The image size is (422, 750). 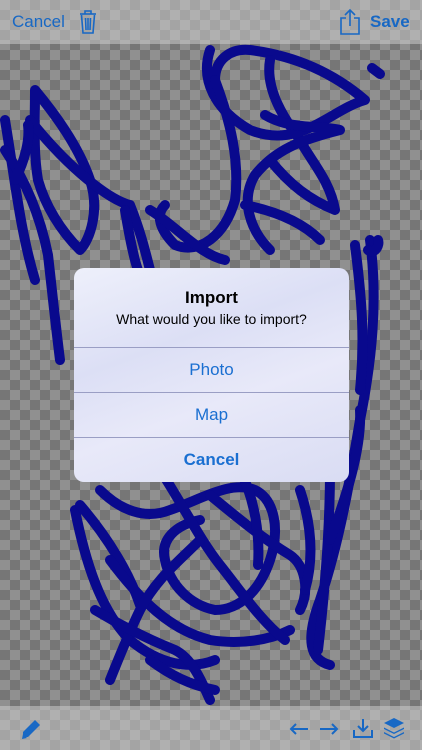 I want to click on map-button: Map, so click(x=211, y=414).